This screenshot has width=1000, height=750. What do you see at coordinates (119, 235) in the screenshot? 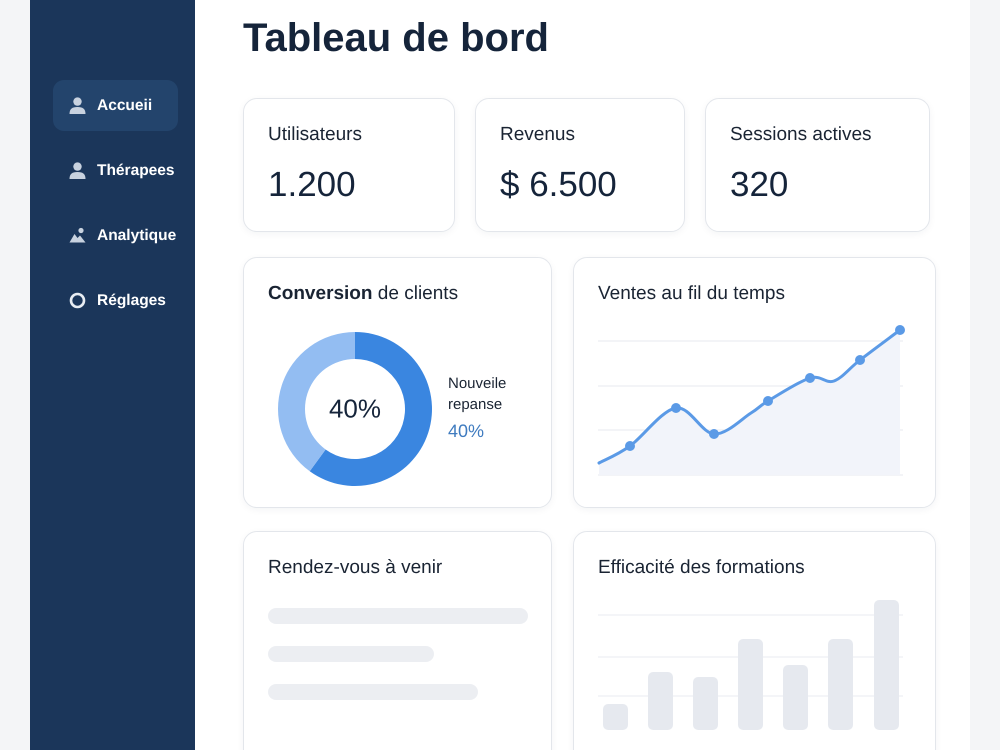
I see `sidebar-item: Analytique` at bounding box center [119, 235].